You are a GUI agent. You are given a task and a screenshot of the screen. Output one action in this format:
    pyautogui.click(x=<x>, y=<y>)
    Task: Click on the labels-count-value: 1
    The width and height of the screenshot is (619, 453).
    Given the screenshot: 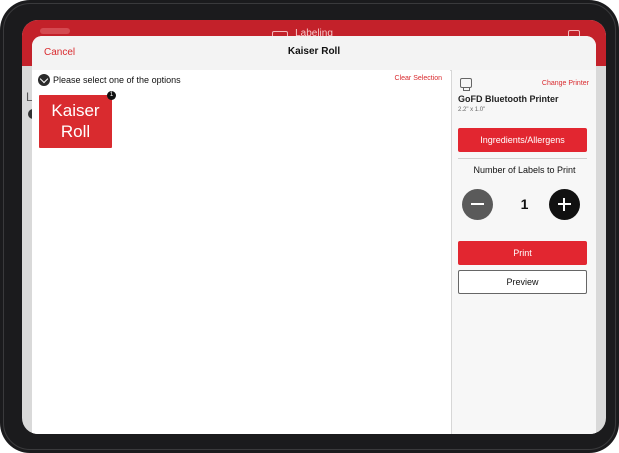 What is the action you would take?
    pyautogui.click(x=524, y=204)
    